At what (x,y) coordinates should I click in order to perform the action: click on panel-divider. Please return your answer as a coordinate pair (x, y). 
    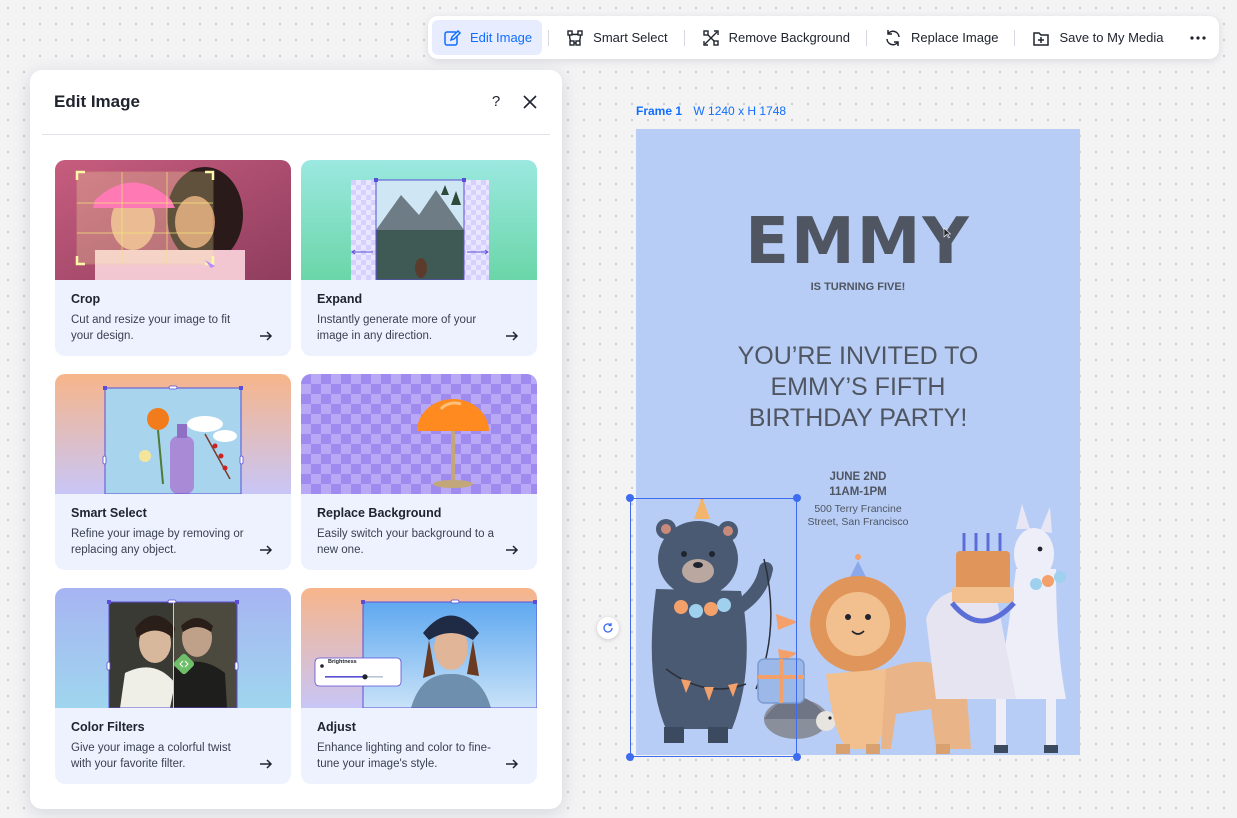
    Looking at the image, I should click on (296, 134).